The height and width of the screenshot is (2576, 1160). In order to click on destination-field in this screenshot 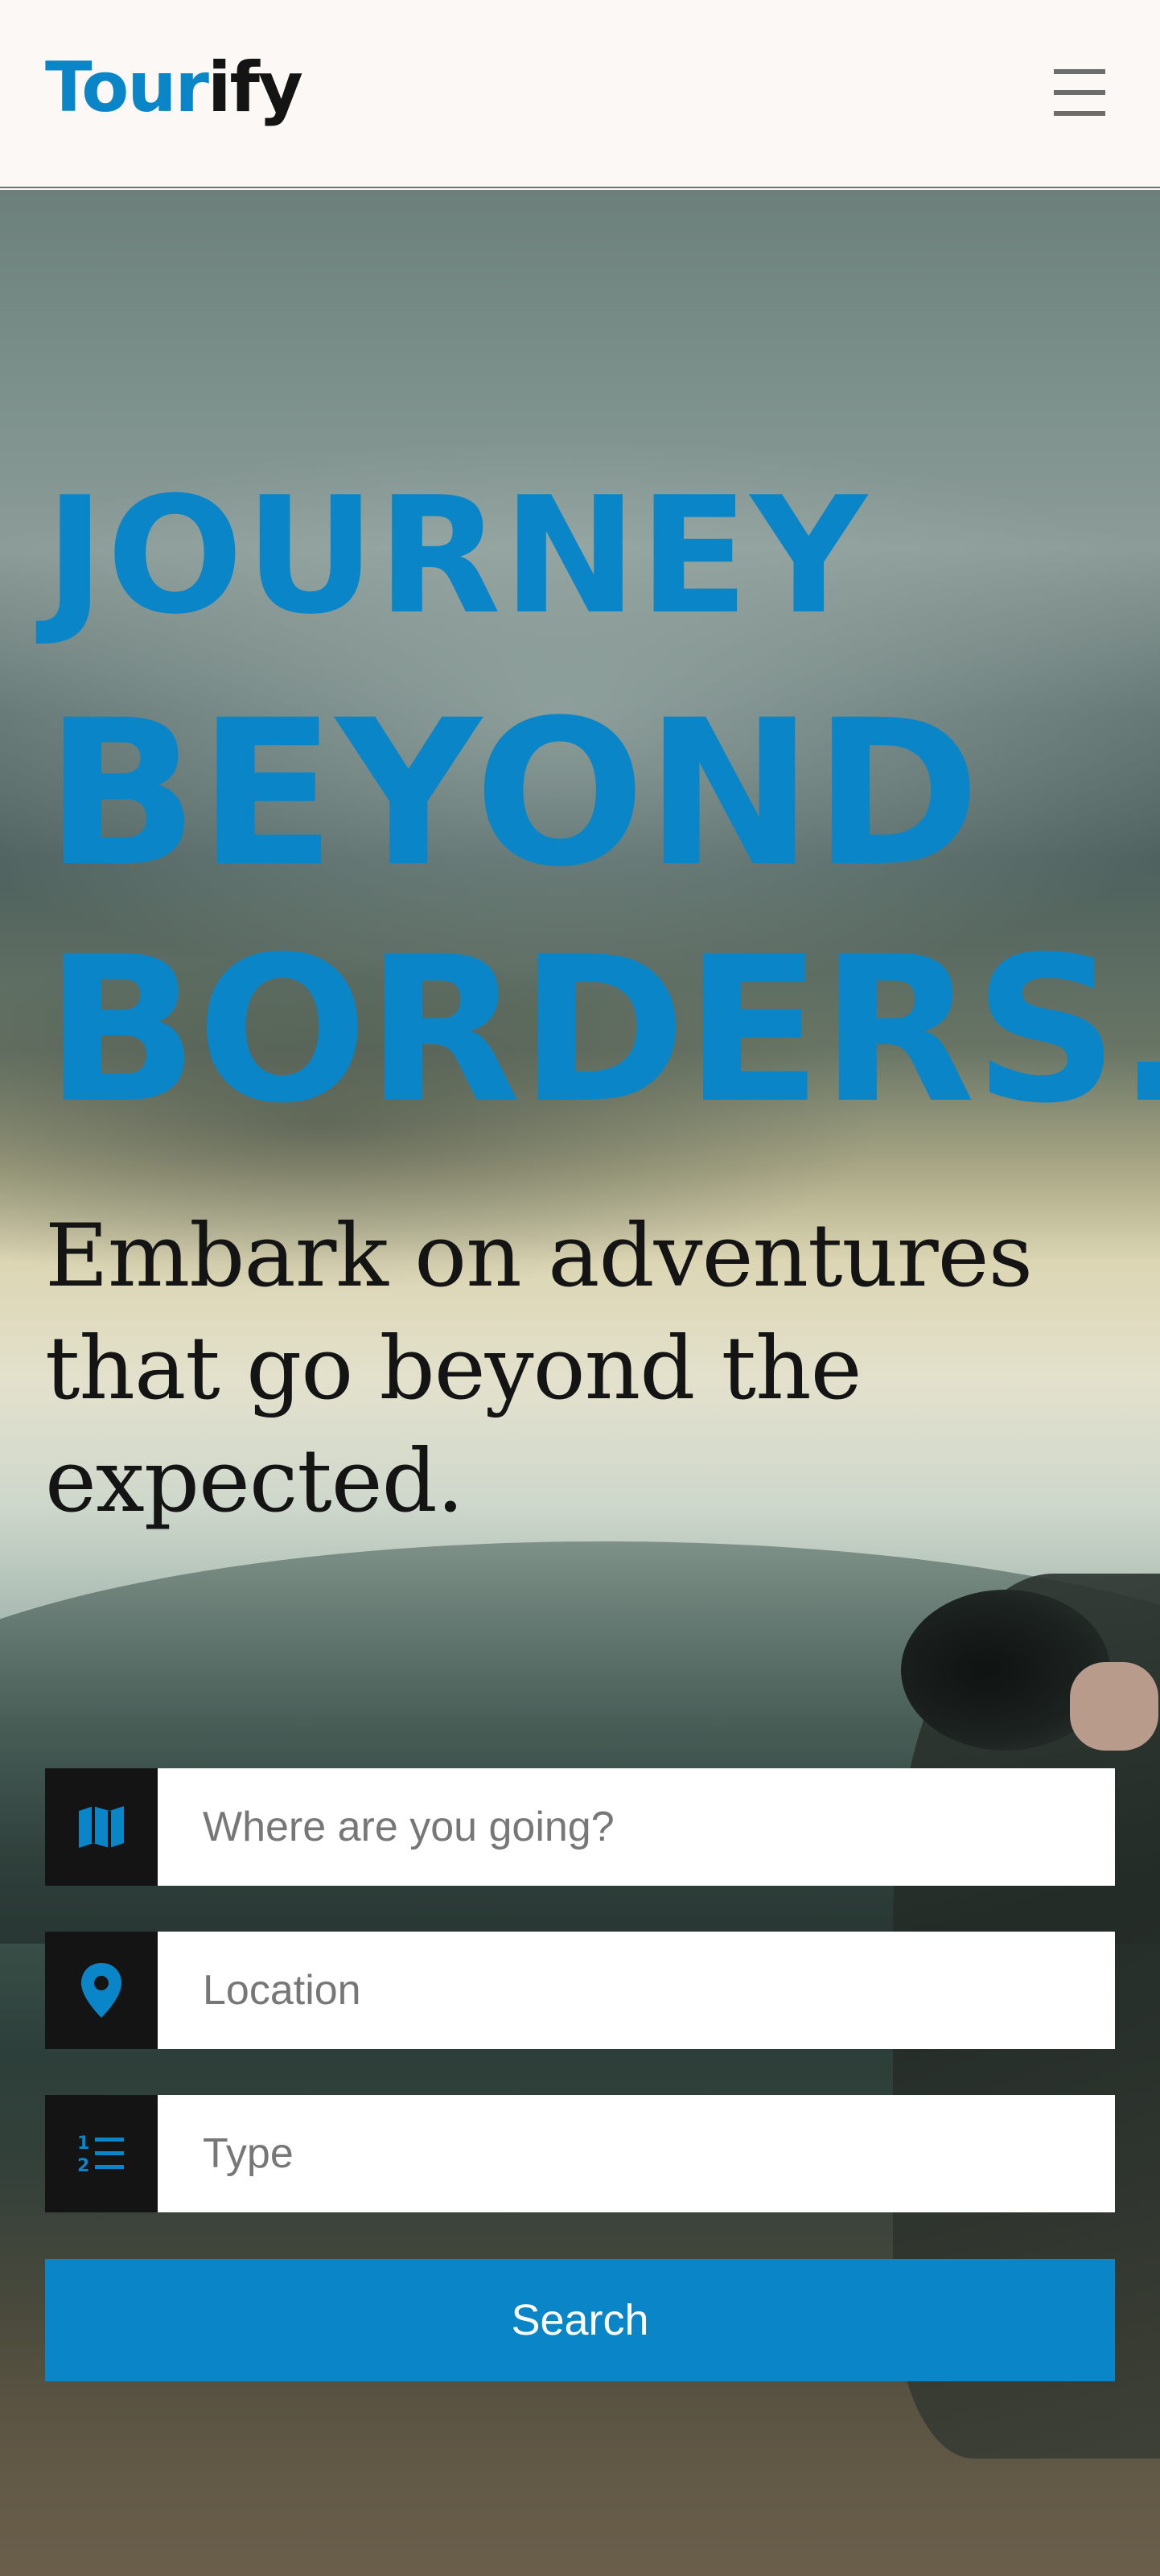, I will do `click(580, 1827)`.